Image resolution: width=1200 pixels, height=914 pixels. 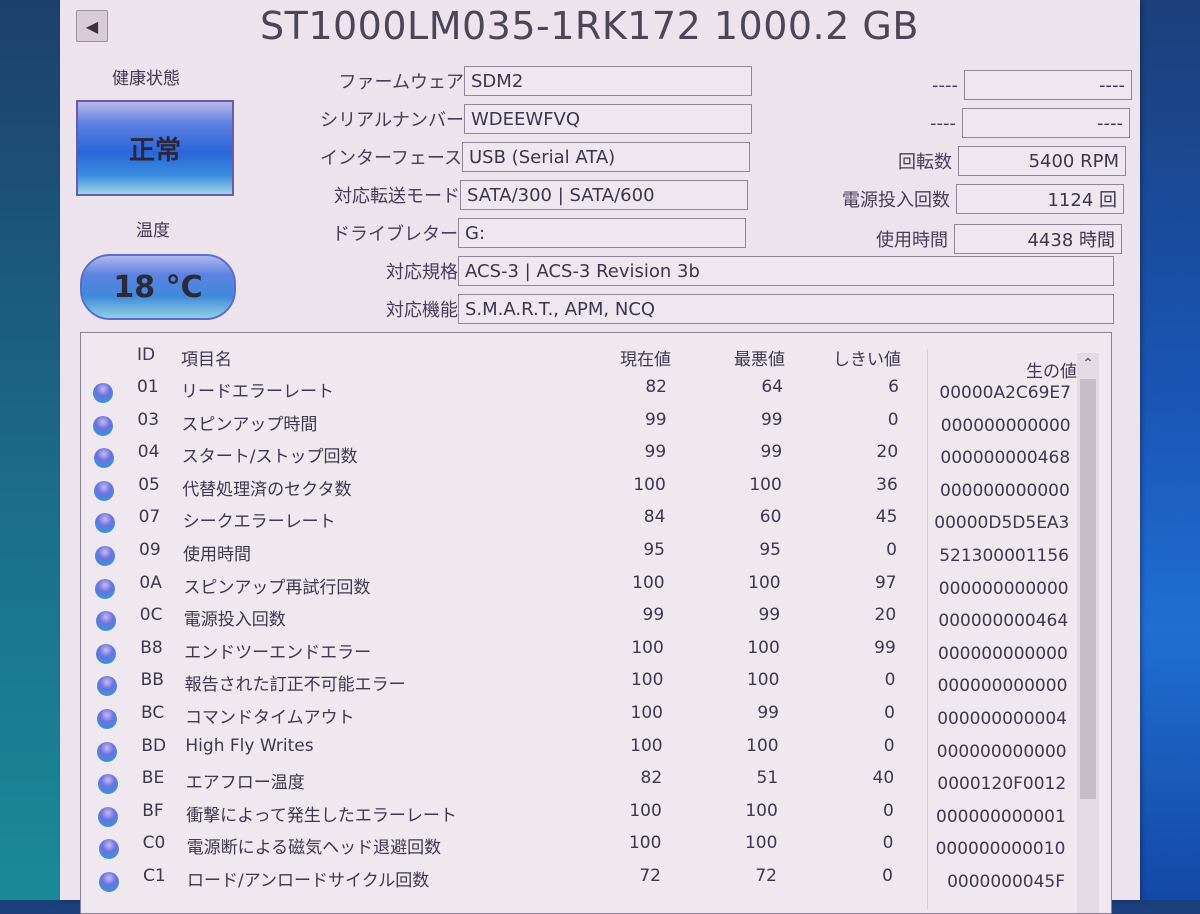 I want to click on attr-name: ロード/アンロードサイクル回数, so click(x=308, y=881).